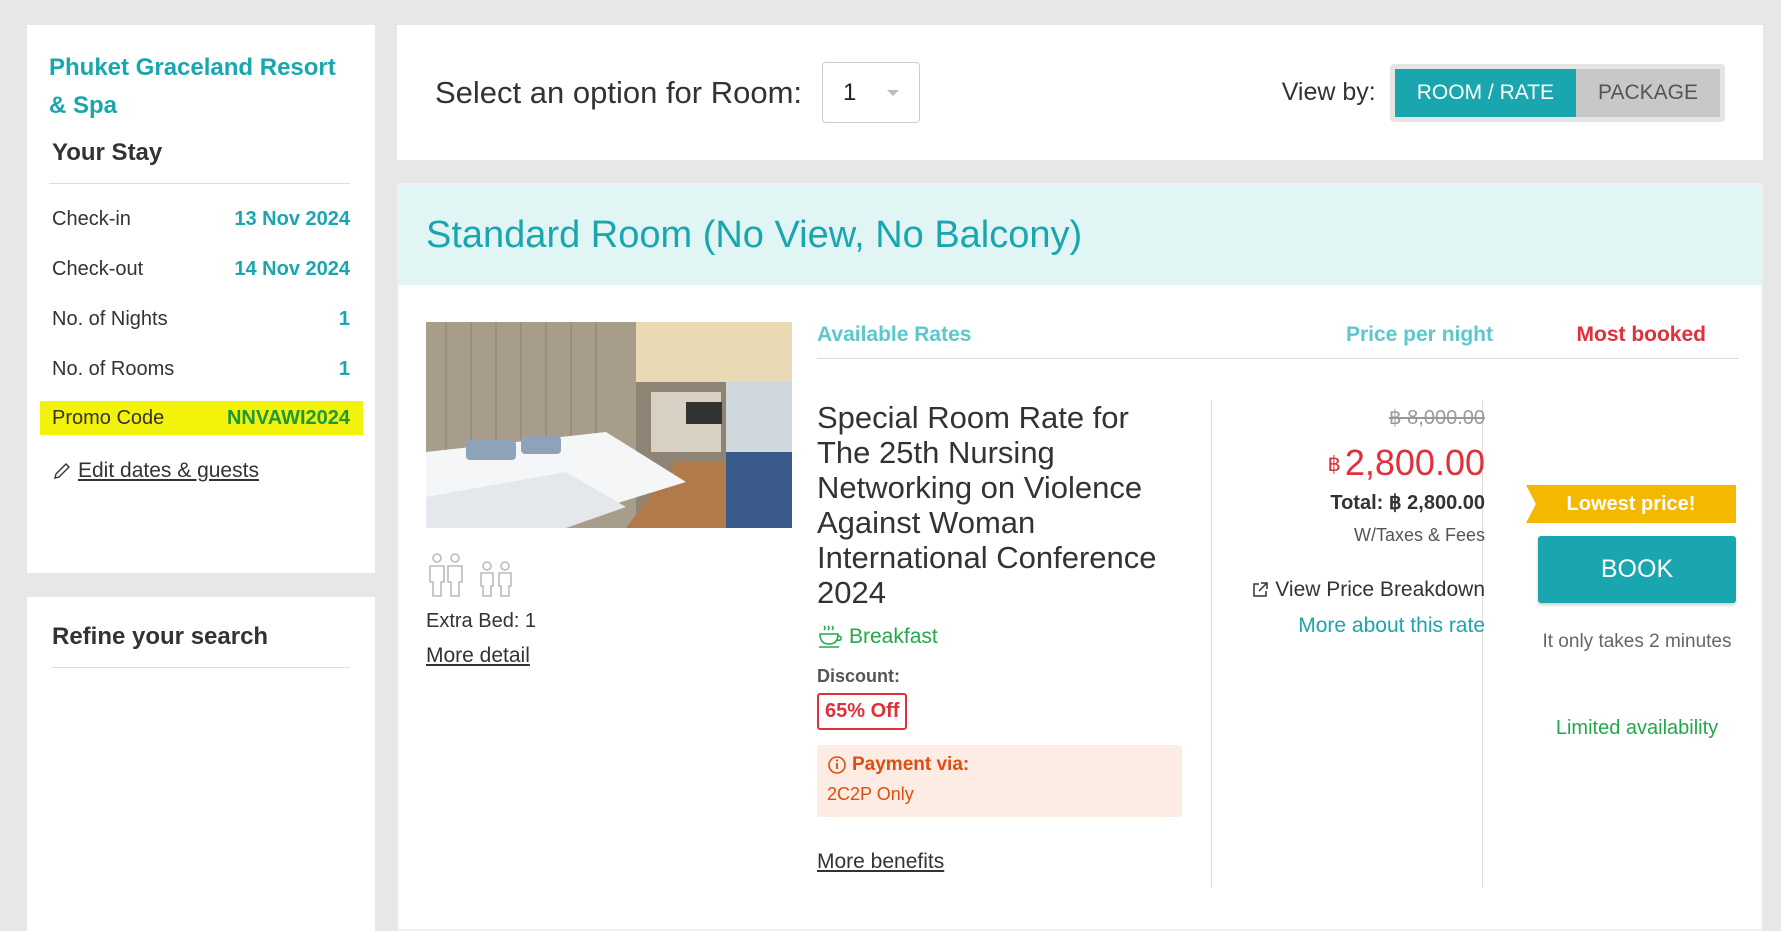 Image resolution: width=1781 pixels, height=931 pixels. Describe the element at coordinates (1641, 334) in the screenshot. I see `most-booked-header: Most booked` at that location.